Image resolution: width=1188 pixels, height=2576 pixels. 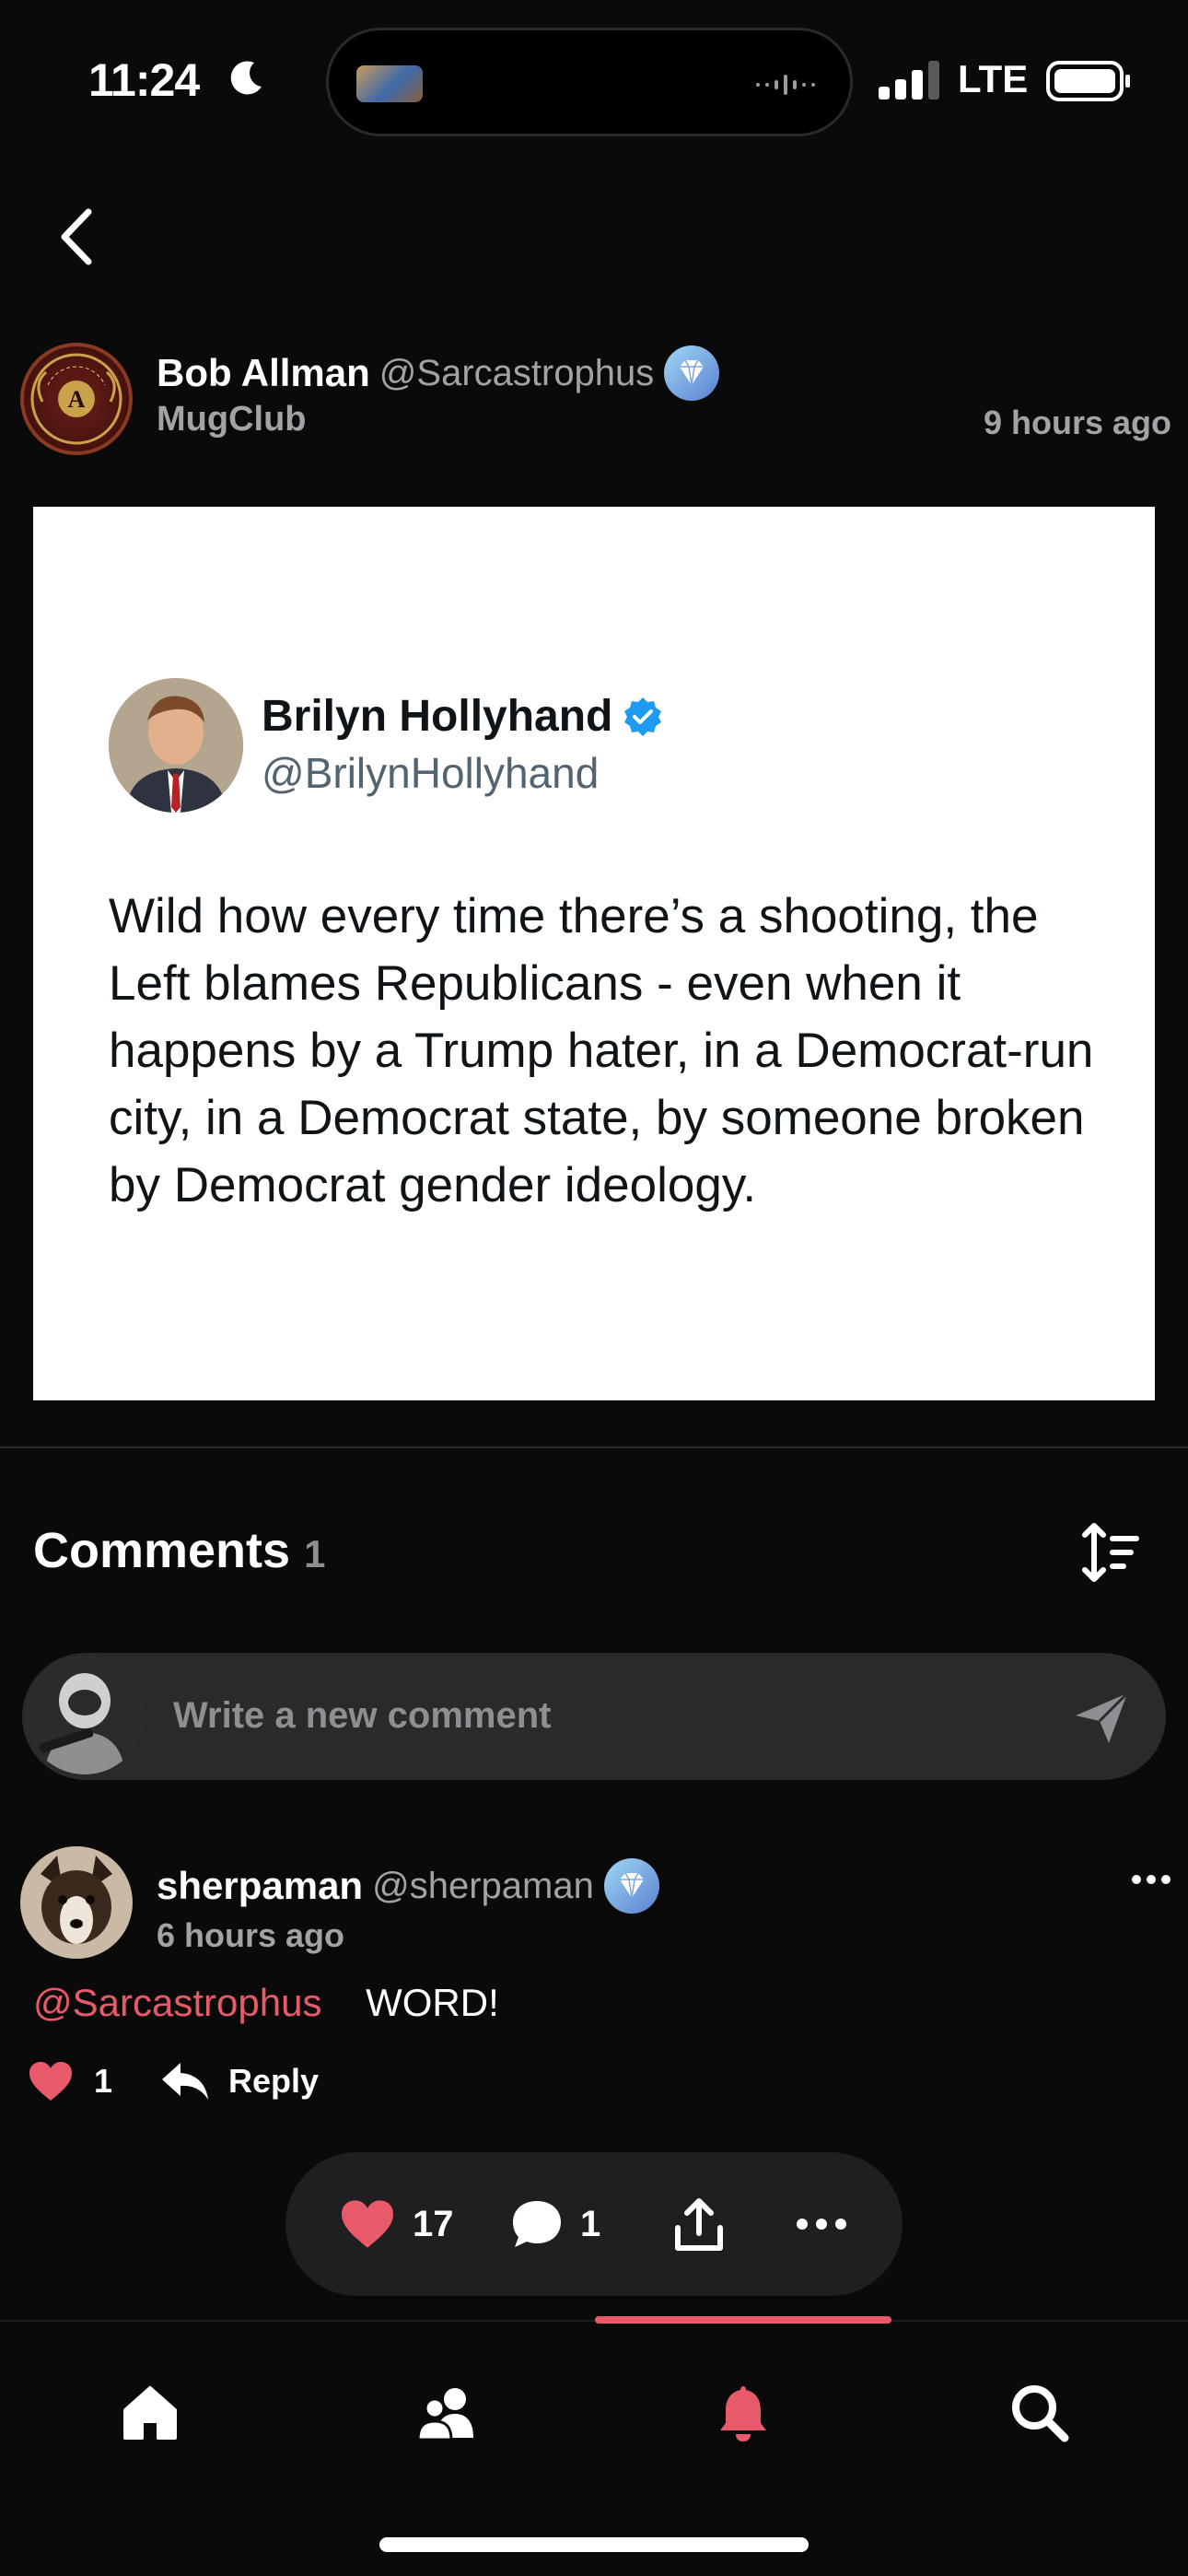 I want to click on author-avatar: A, so click(x=76, y=399).